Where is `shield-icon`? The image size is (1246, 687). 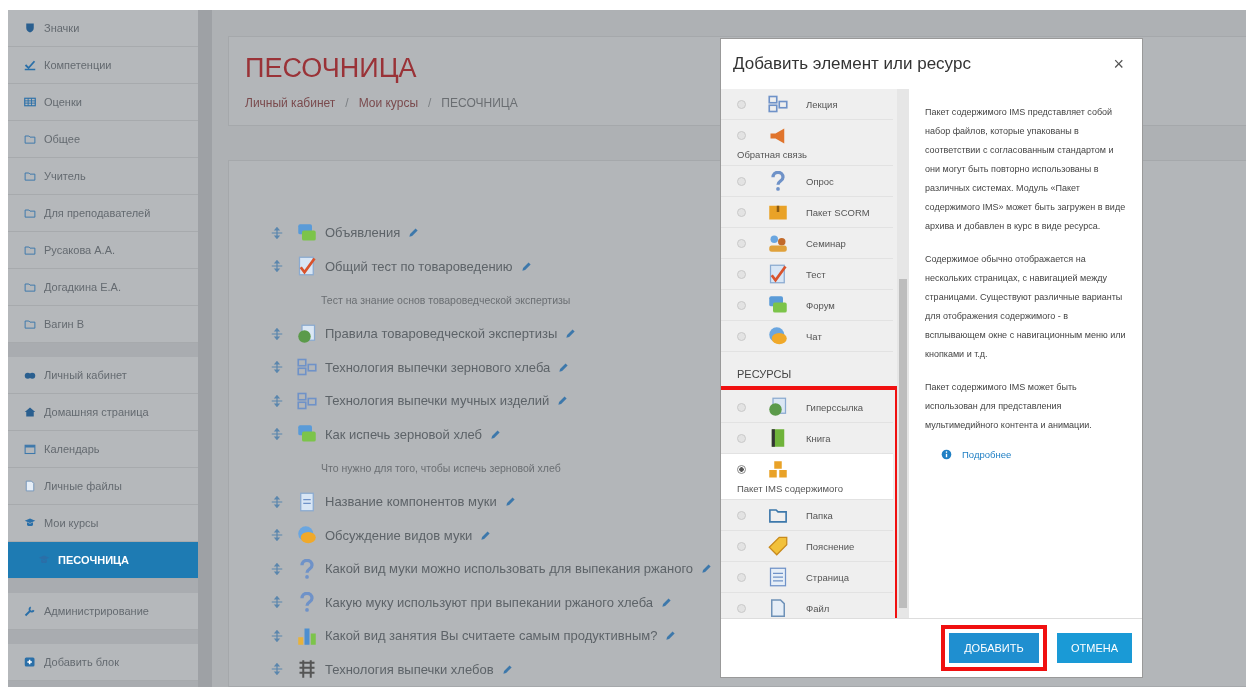
shield-icon is located at coordinates (30, 28).